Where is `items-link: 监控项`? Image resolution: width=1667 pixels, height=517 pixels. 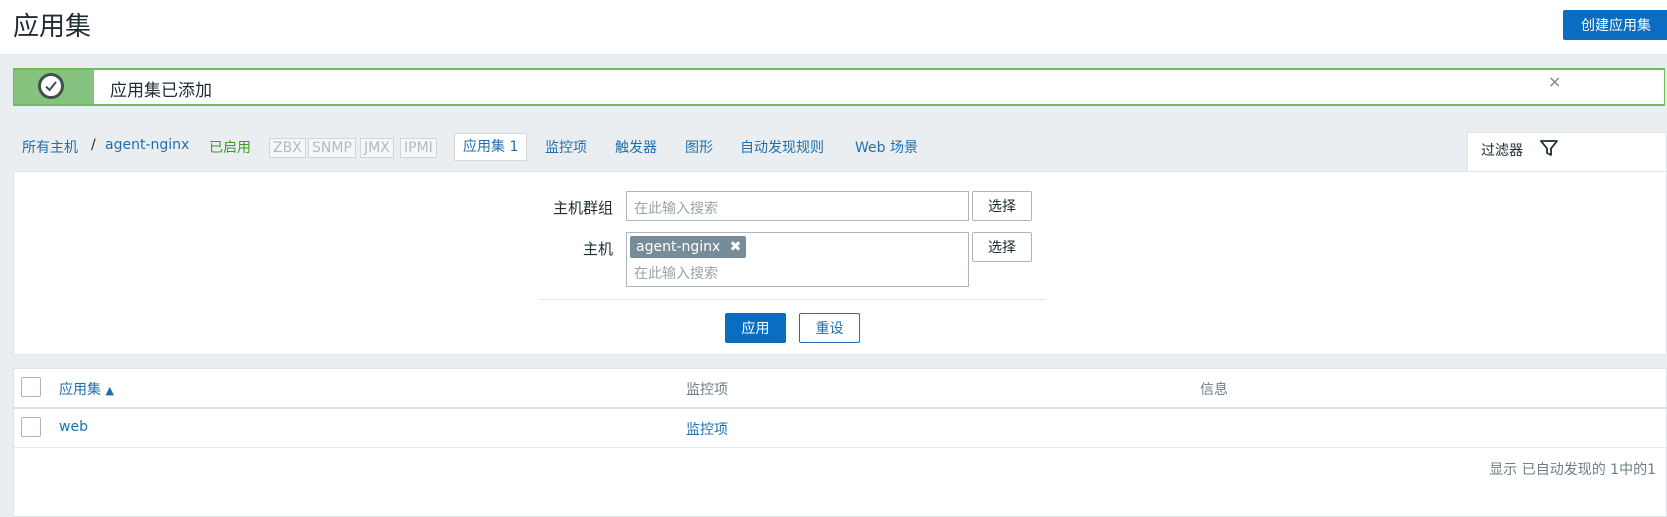
items-link: 监控项 is located at coordinates (707, 429).